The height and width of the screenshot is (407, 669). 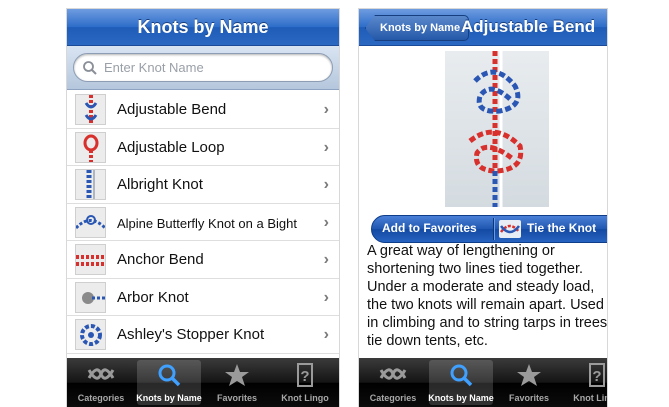 I want to click on page-title: Adjustable Bend, so click(x=528, y=26).